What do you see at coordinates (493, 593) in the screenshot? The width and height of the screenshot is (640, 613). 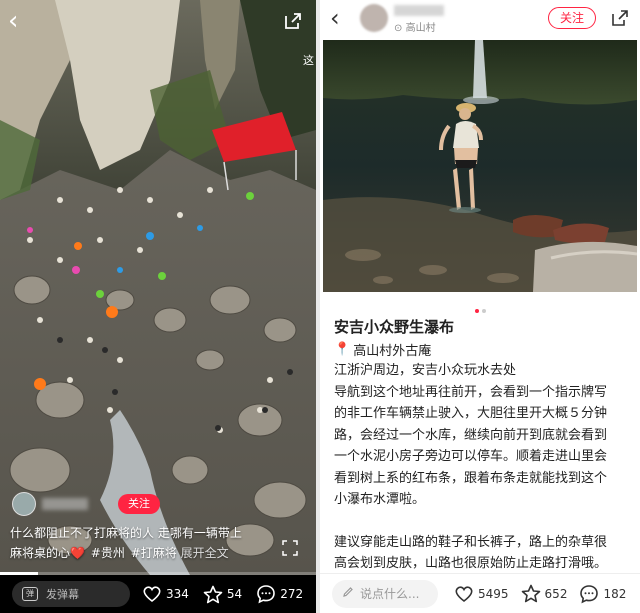 I see `like-count: 5495` at bounding box center [493, 593].